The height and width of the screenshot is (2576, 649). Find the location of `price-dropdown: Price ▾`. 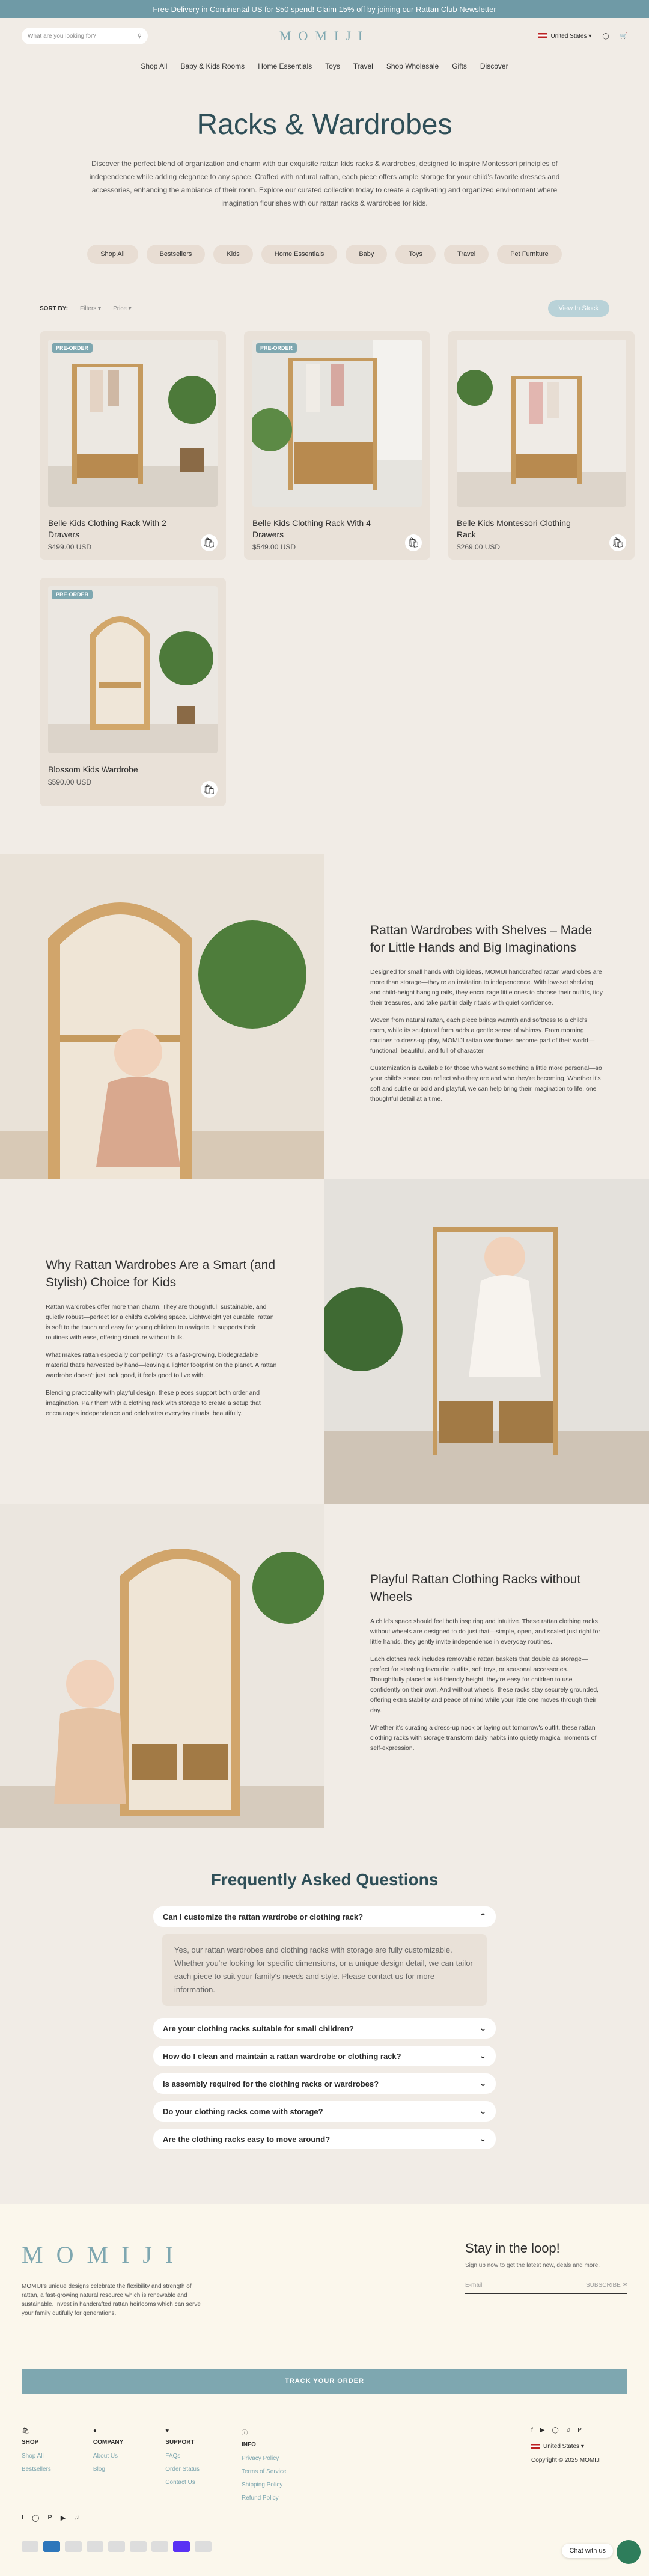

price-dropdown: Price ▾ is located at coordinates (123, 308).